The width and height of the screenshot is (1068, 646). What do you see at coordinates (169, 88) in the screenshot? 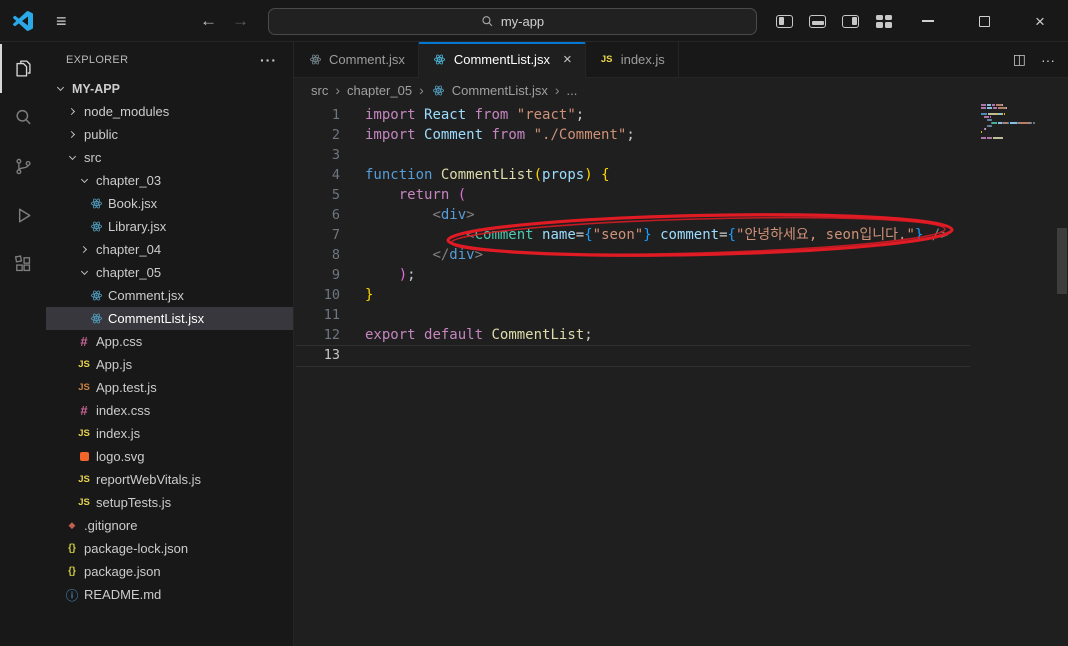
I see `tree-root-my-app: MY-APP` at bounding box center [169, 88].